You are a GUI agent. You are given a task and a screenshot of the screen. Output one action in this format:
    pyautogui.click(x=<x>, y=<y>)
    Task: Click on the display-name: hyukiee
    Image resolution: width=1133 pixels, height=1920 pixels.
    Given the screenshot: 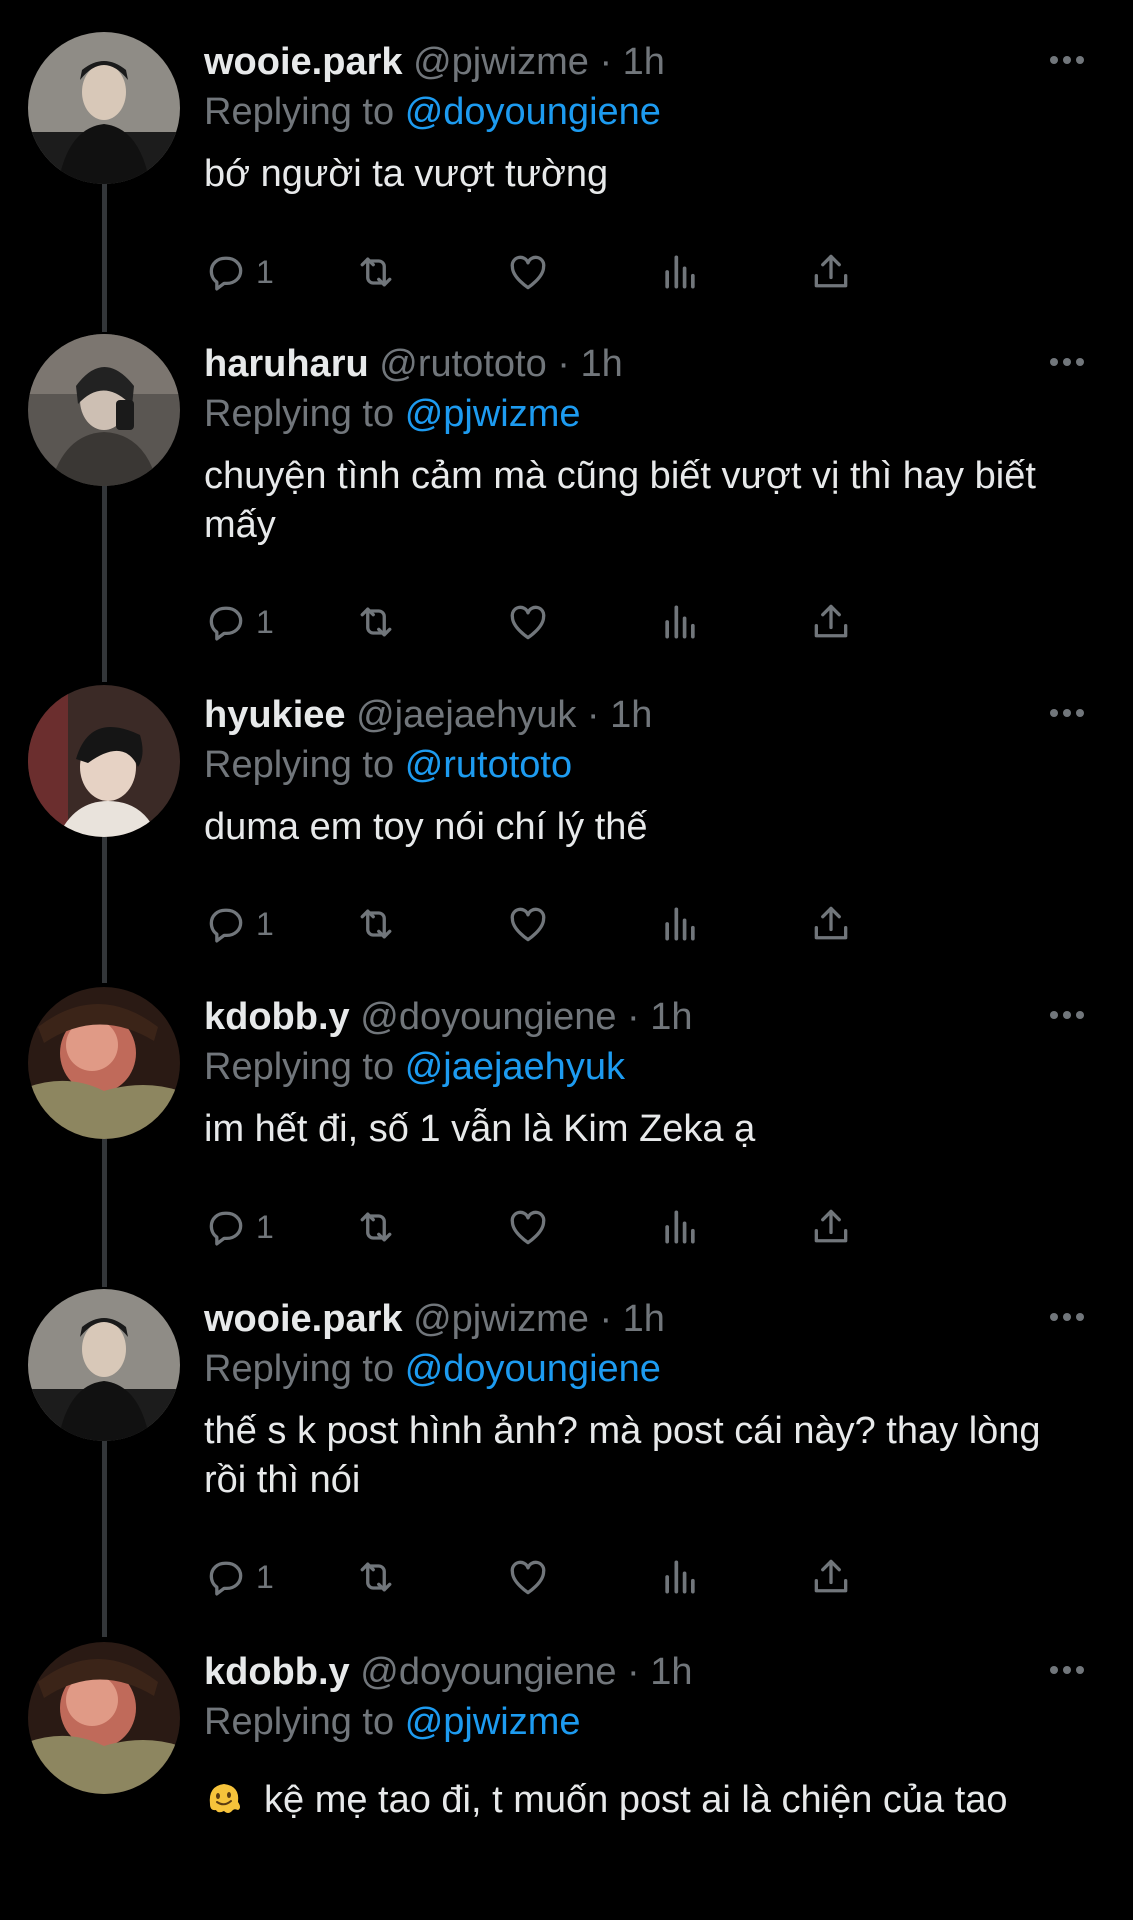 What is the action you would take?
    pyautogui.click(x=275, y=715)
    